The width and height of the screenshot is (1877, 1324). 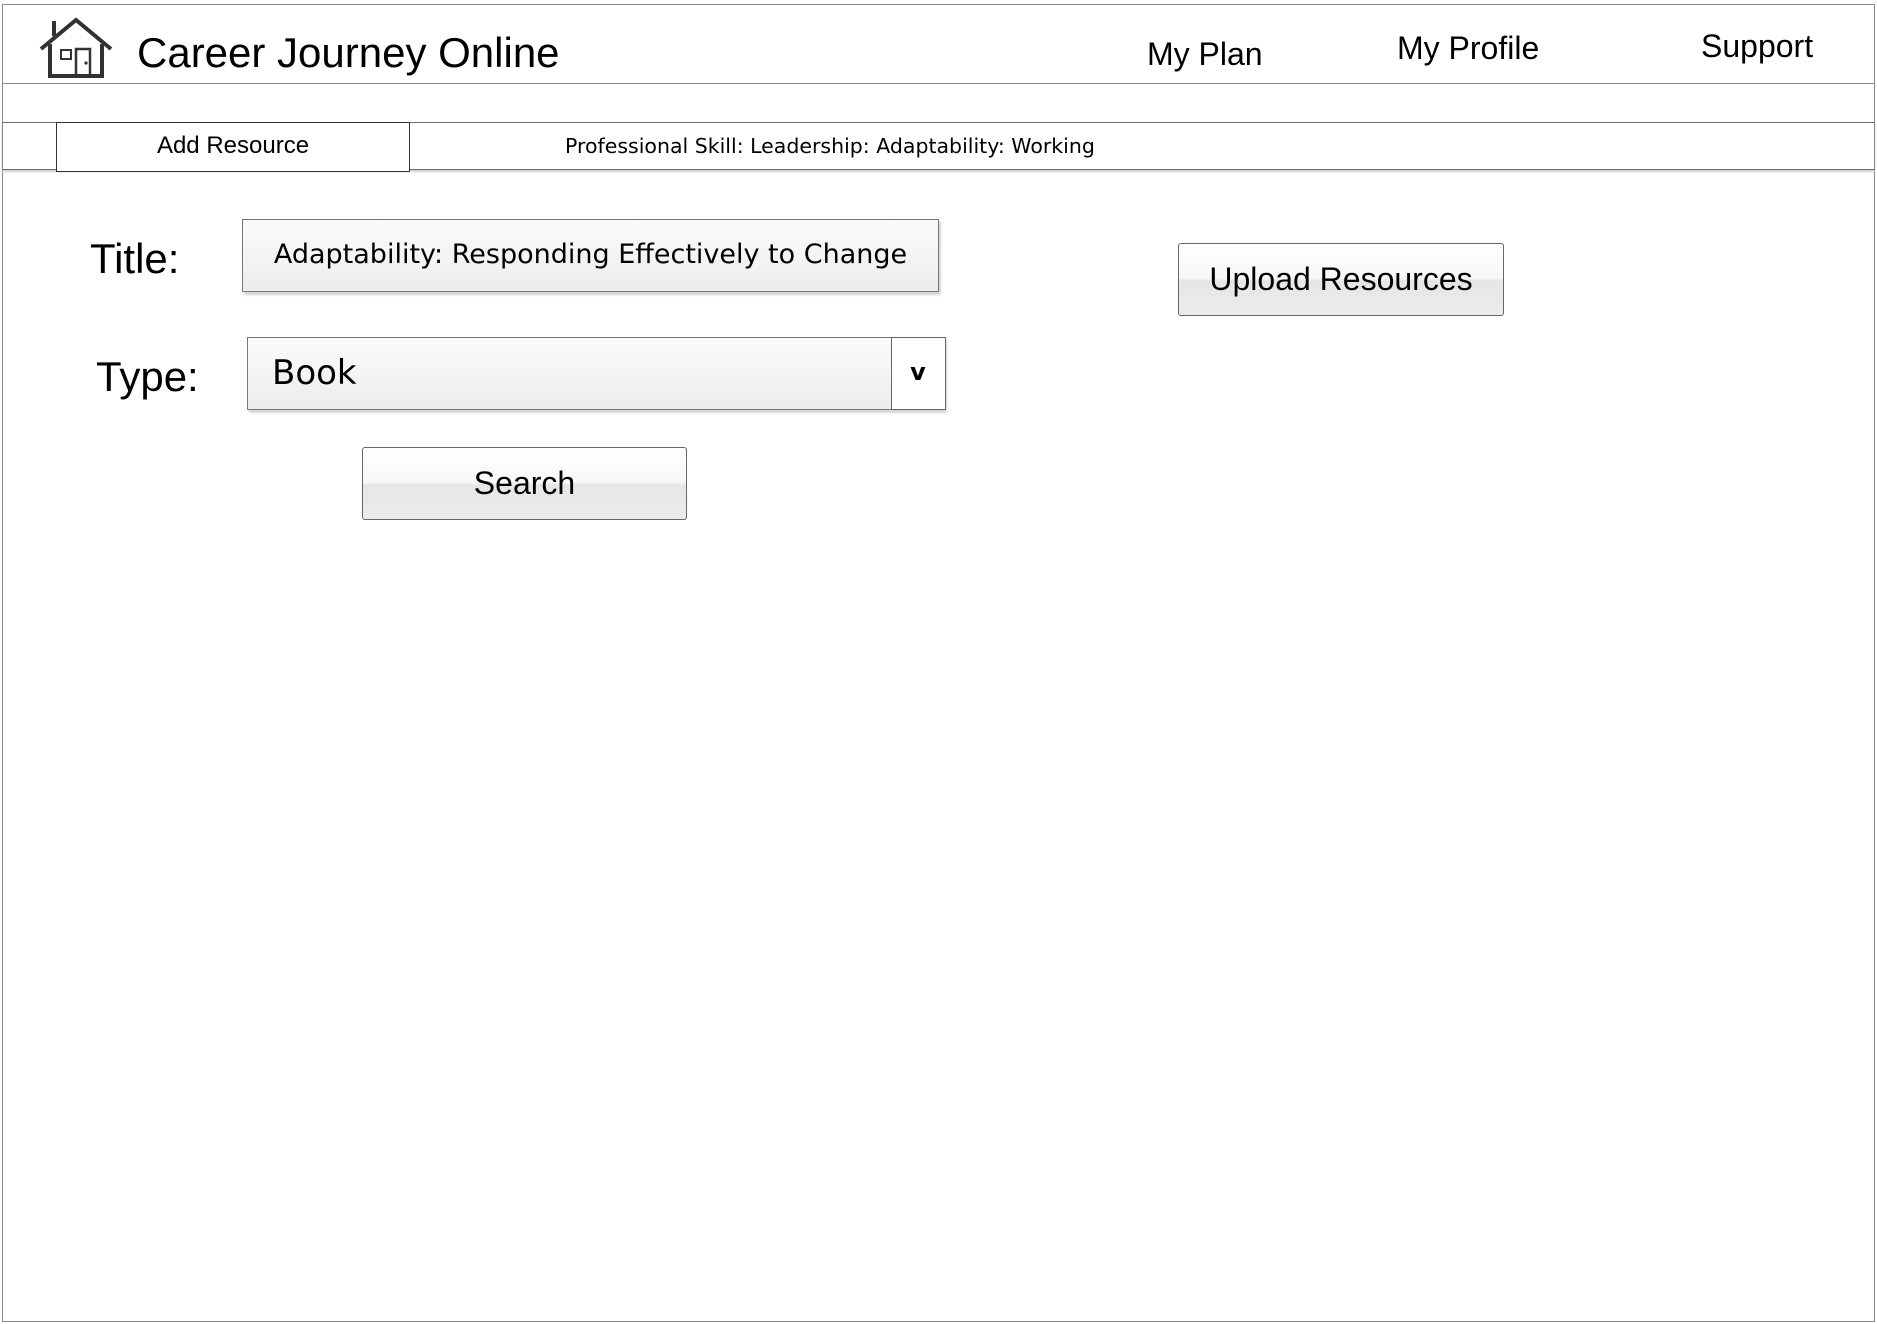 What do you see at coordinates (76, 48) in the screenshot?
I see `home-icon` at bounding box center [76, 48].